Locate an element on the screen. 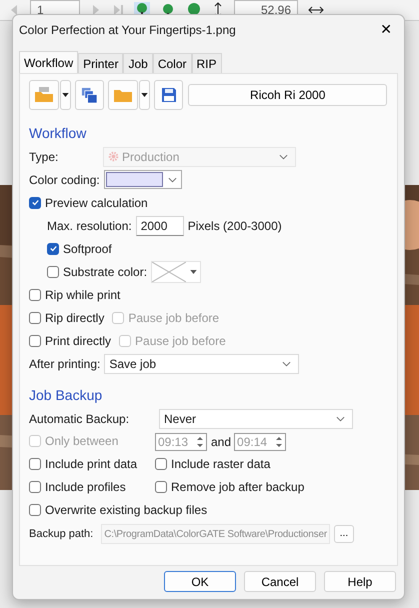 This screenshot has width=419, height=608. field-label: Color coding: is located at coordinates (64, 179).